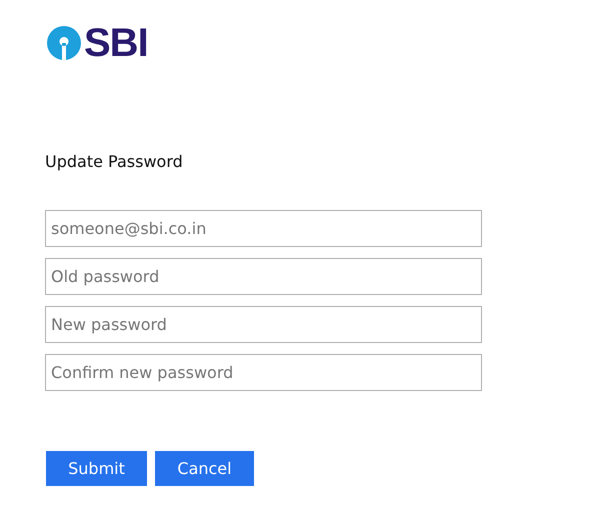  Describe the element at coordinates (204, 468) in the screenshot. I see `cancel-button: Cancel` at that location.